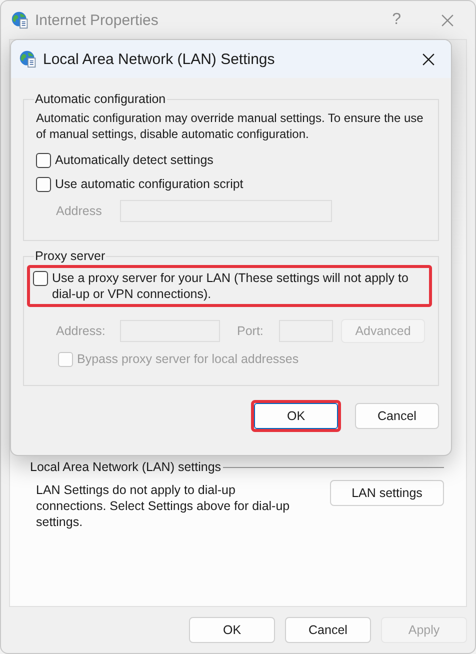  I want to click on checkbox-label: Automatically detect settings, so click(134, 160).